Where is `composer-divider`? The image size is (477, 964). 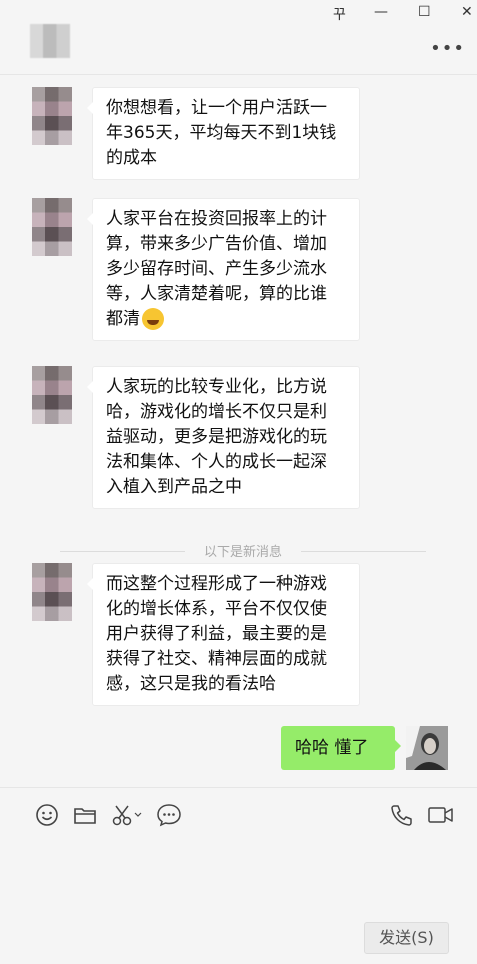 composer-divider is located at coordinates (238, 787).